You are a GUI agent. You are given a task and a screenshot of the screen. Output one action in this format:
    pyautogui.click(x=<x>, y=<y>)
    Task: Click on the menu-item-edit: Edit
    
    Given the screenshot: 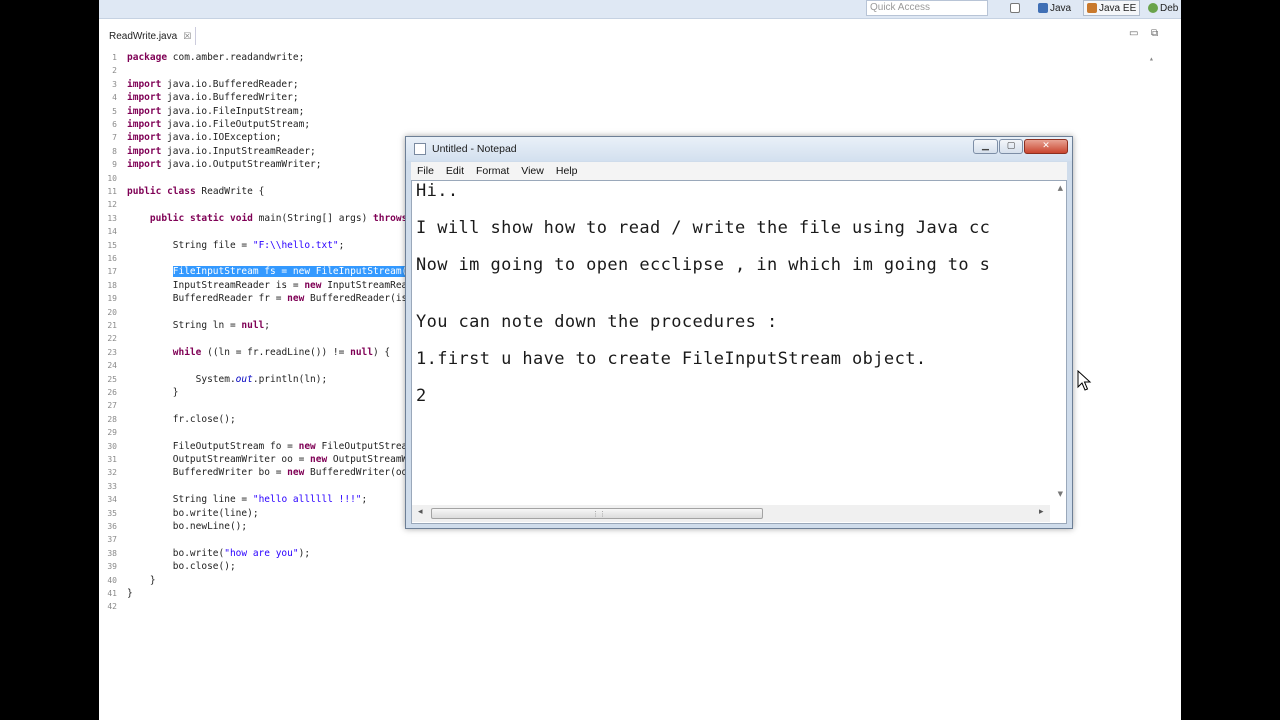 What is the action you would take?
    pyautogui.click(x=455, y=171)
    